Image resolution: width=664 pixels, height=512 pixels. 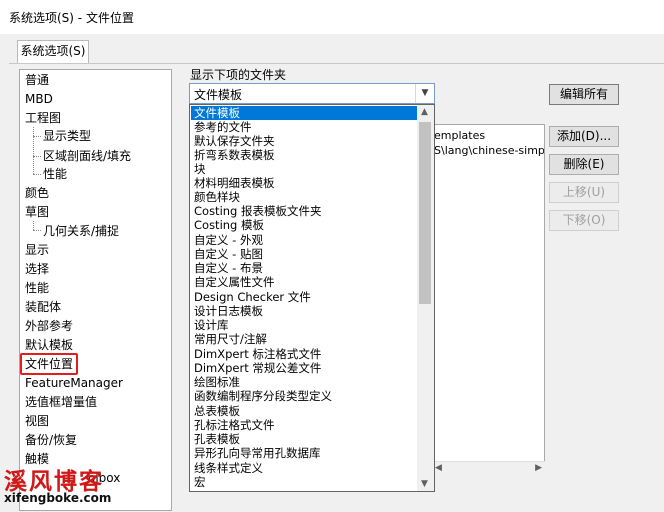 I want to click on nav-item-spin-box-increments: 选值框增量值, so click(x=61, y=402).